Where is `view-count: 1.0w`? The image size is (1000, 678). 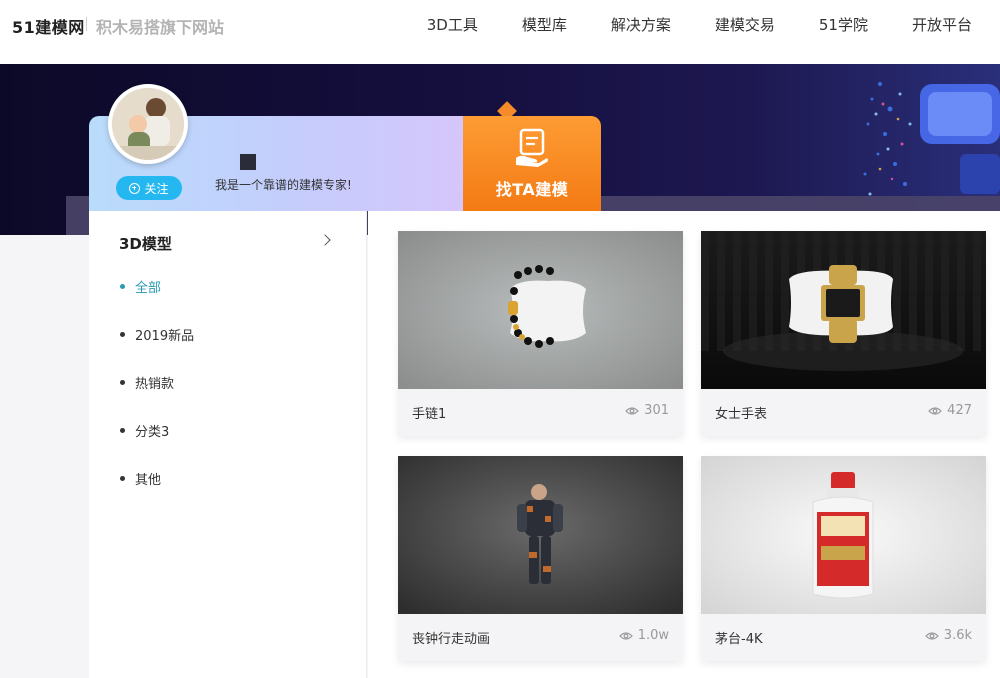 view-count: 1.0w is located at coordinates (643, 635).